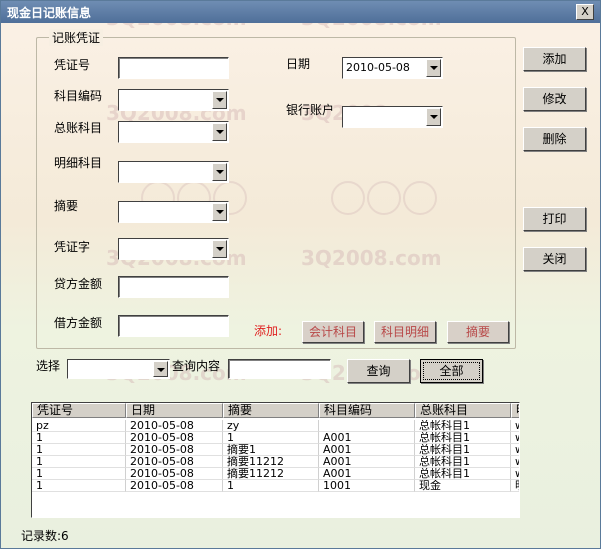  Describe the element at coordinates (173, 326) in the screenshot. I see `debit-amount-input` at that location.